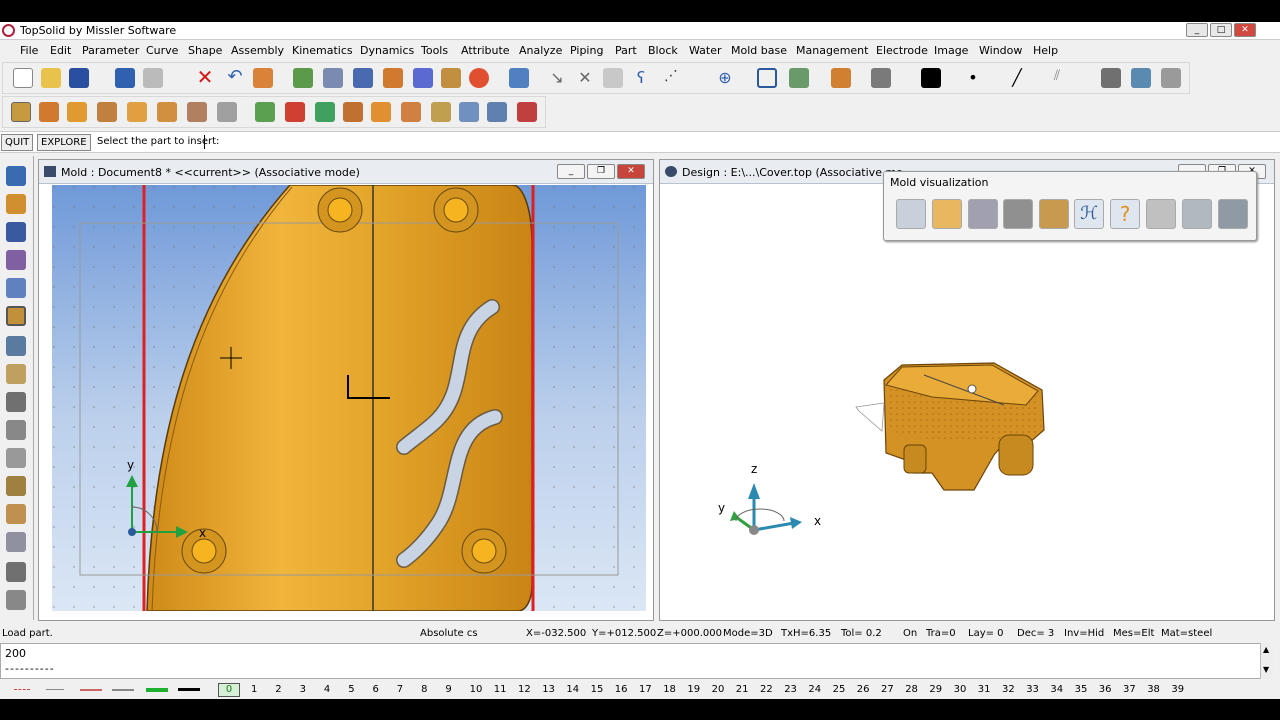 This screenshot has height=720, width=1280. I want to click on bars-icon, so click(363, 78).